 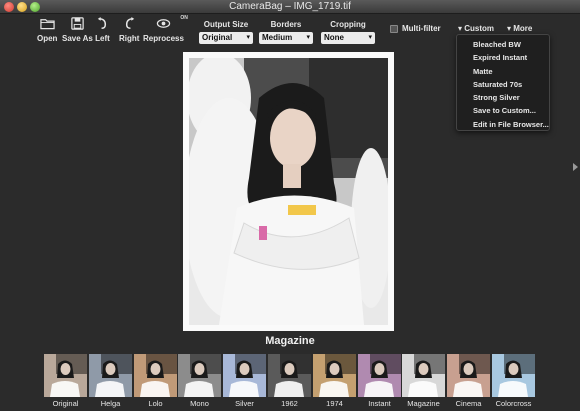 I want to click on filter-thumbnail-label: Lolo, so click(x=155, y=403).